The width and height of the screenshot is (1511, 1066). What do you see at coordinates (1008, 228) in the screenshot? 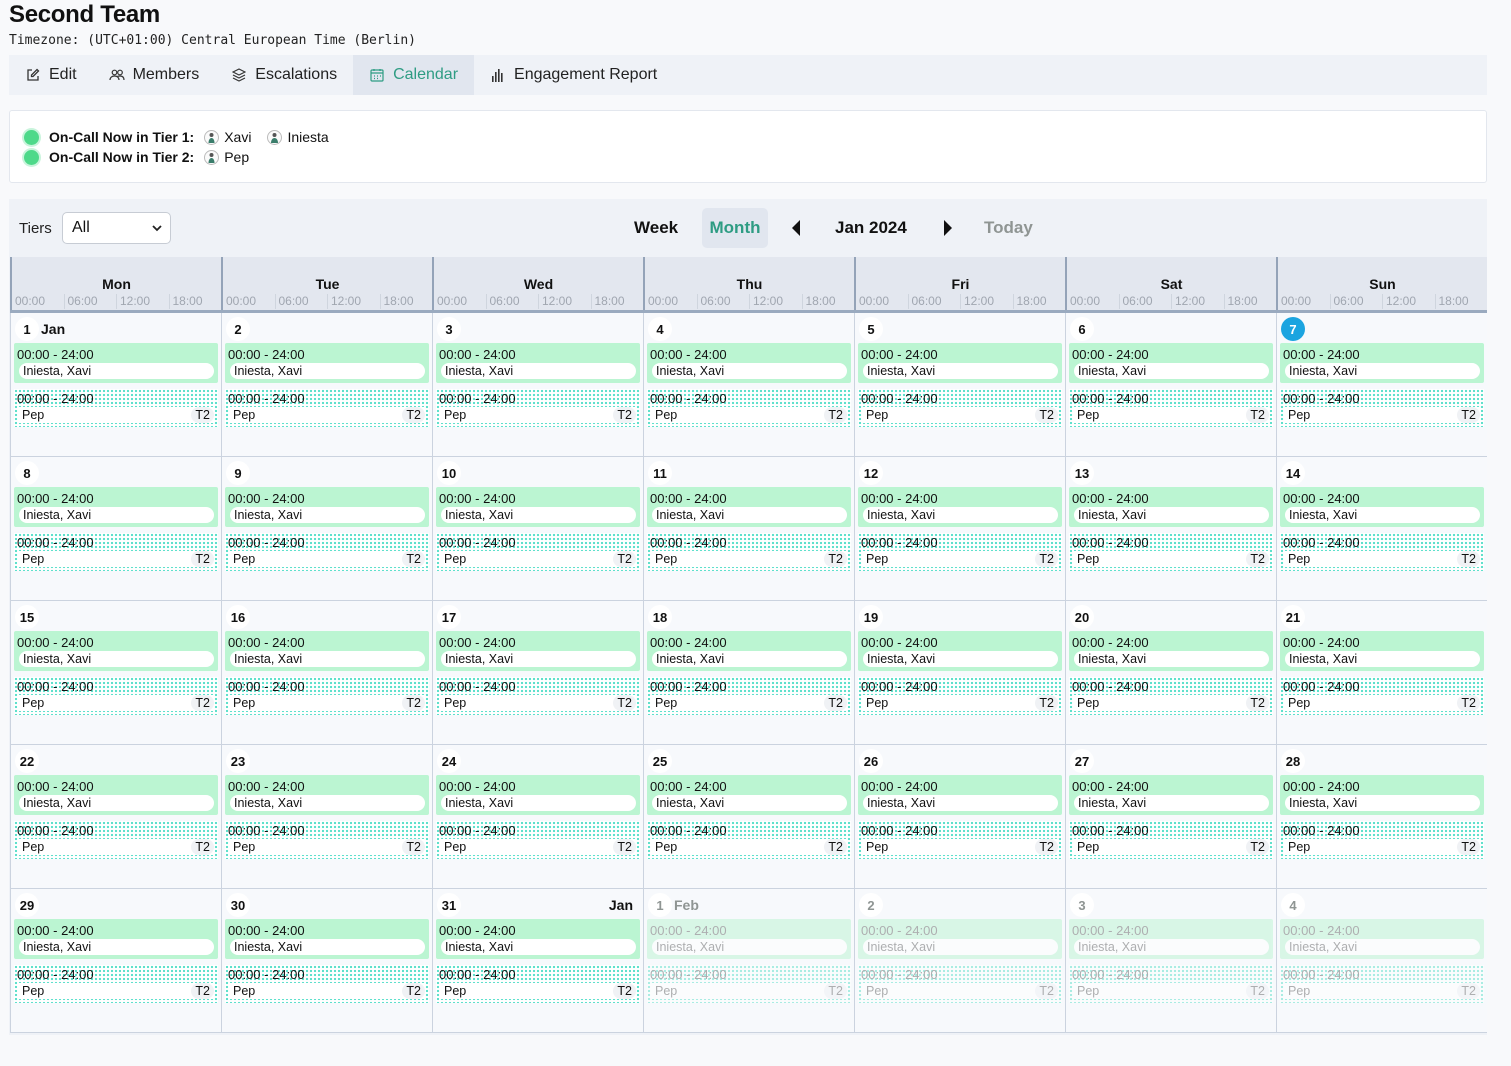
I see `today-button: Today` at bounding box center [1008, 228].